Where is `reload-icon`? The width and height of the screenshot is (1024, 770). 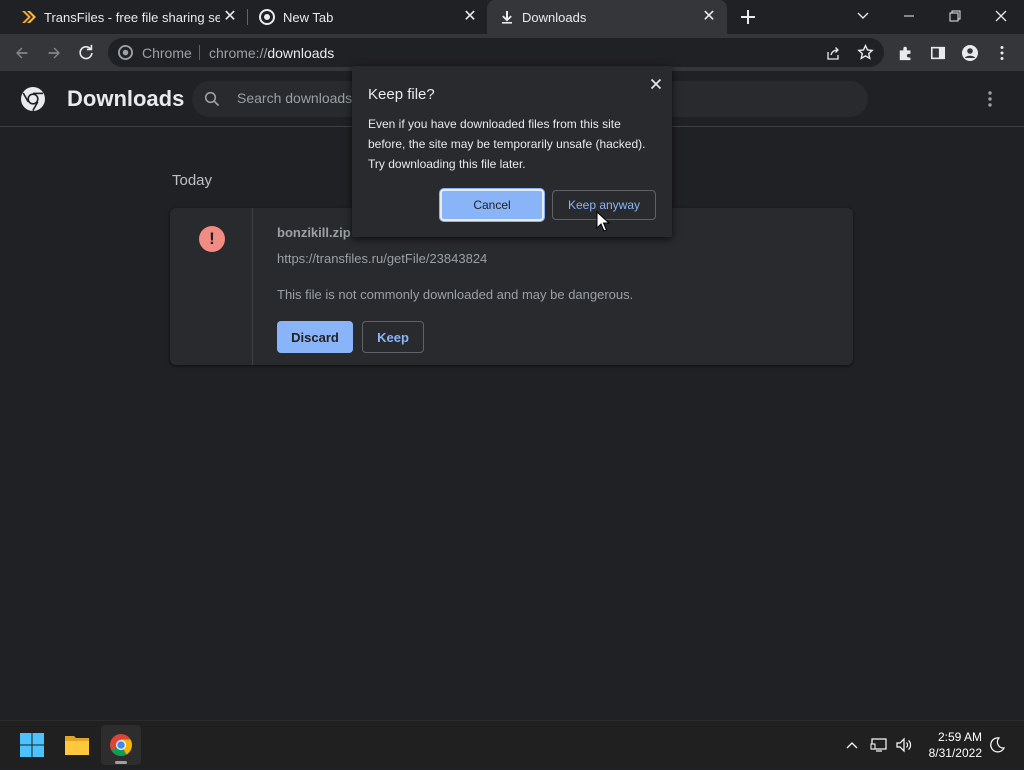
reload-icon is located at coordinates (86, 52).